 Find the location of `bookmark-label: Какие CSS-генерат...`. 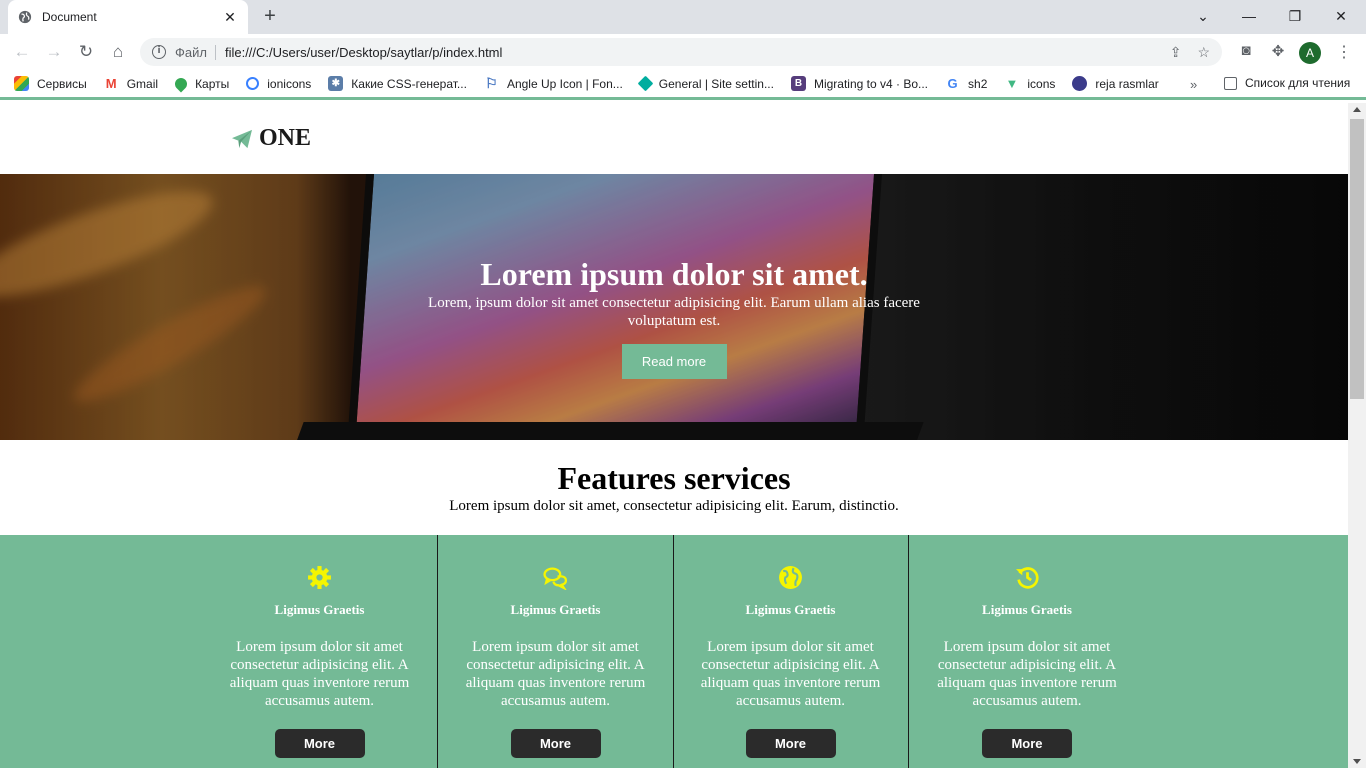

bookmark-label: Какие CSS-генерат... is located at coordinates (409, 83).